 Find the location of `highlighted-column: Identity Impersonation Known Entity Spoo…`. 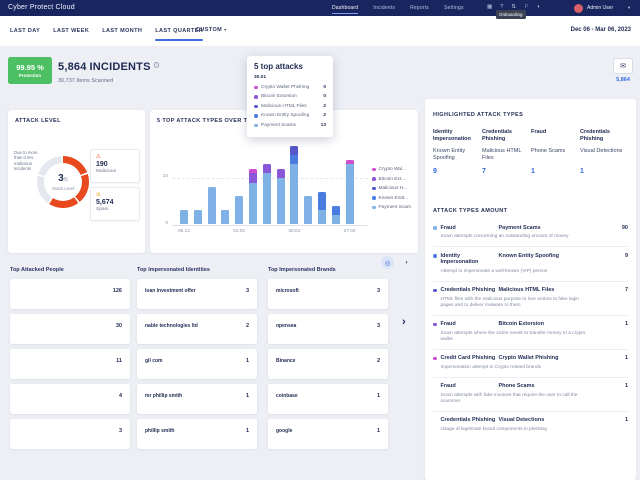

highlighted-column: Identity Impersonation Known Entity Spoo… is located at coordinates (457, 152).